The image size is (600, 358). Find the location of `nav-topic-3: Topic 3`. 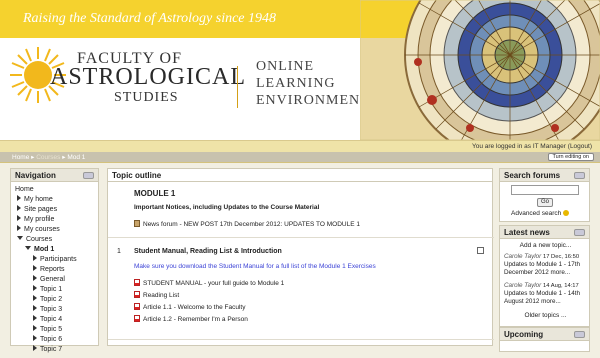

nav-topic-3: Topic 3 is located at coordinates (54, 310).